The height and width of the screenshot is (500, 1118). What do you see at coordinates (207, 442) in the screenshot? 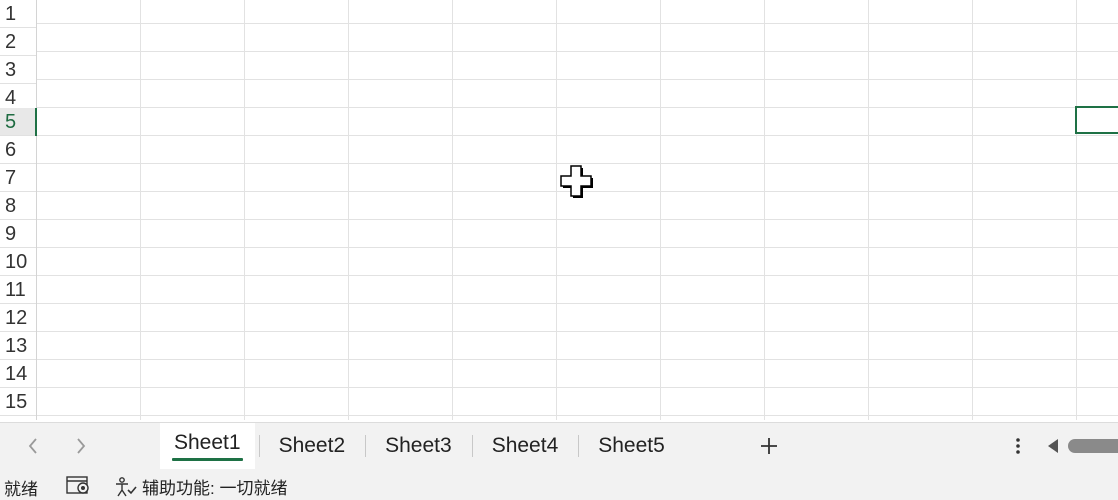
I see `tab-label: Sheet1` at bounding box center [207, 442].